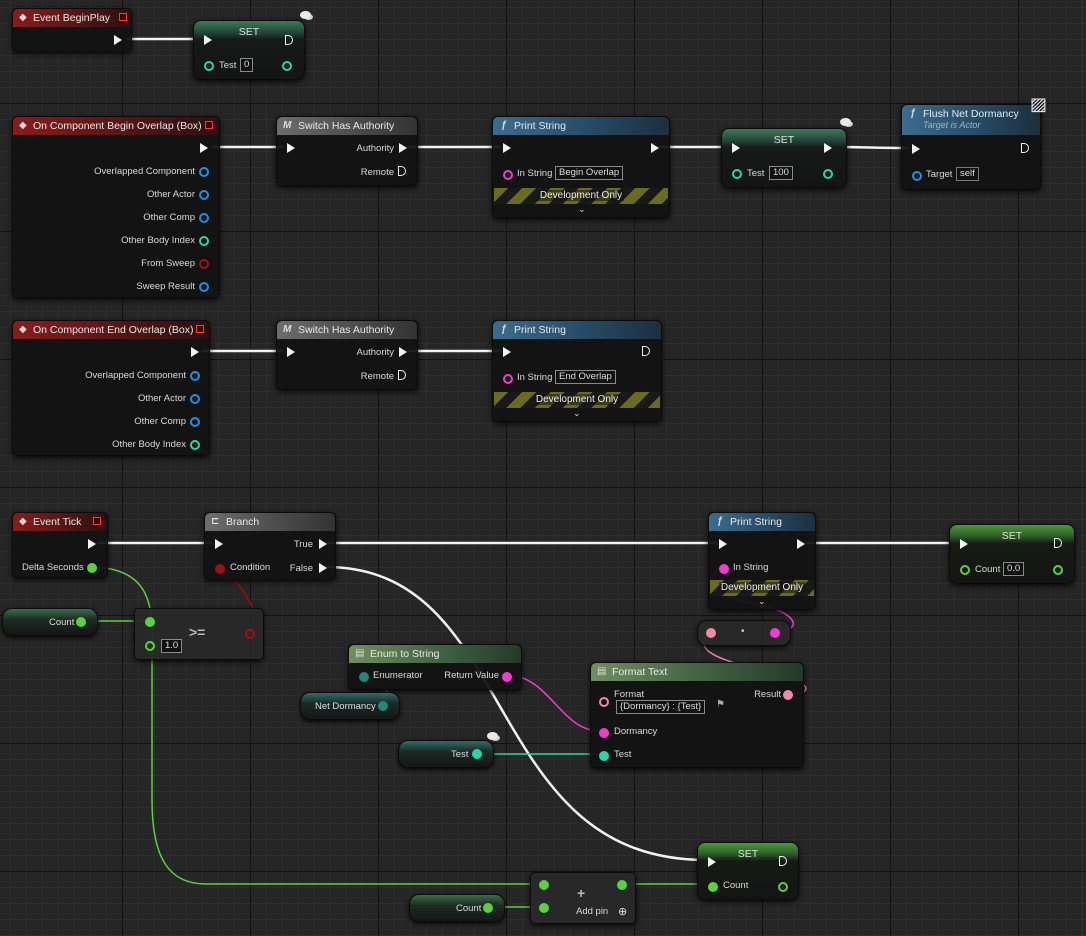 The width and height of the screenshot is (1086, 936). I want to click on target-pin, so click(917, 176).